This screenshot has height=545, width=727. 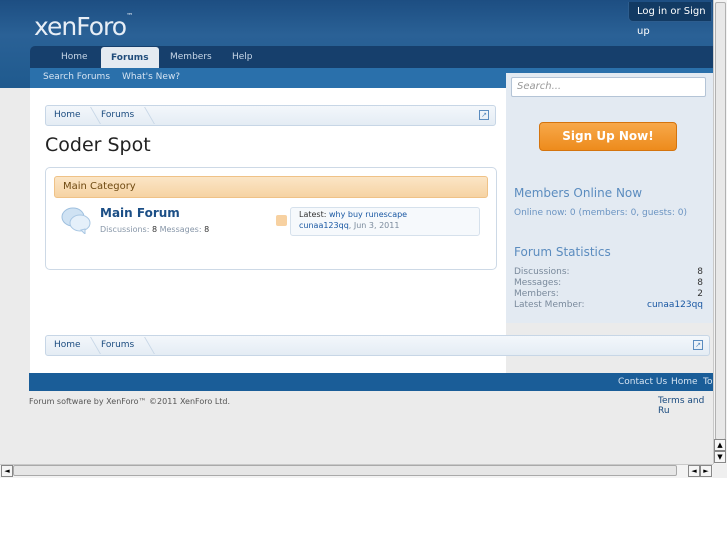 What do you see at coordinates (694, 471) in the screenshot?
I see `scroll-left-button-right: ◄` at bounding box center [694, 471].